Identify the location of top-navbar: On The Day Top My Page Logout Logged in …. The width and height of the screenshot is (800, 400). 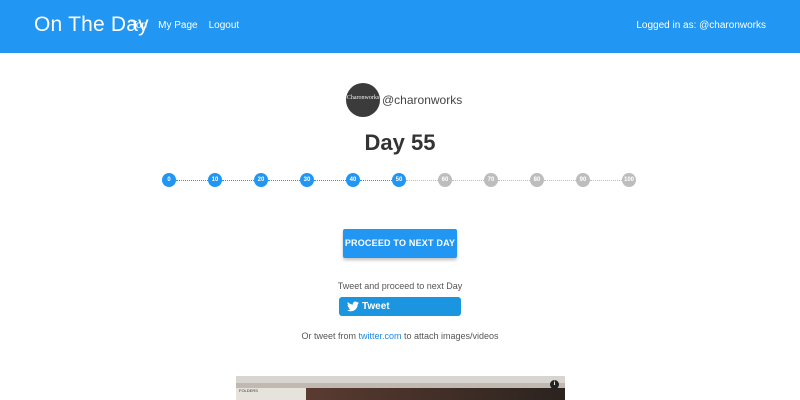
(400, 26).